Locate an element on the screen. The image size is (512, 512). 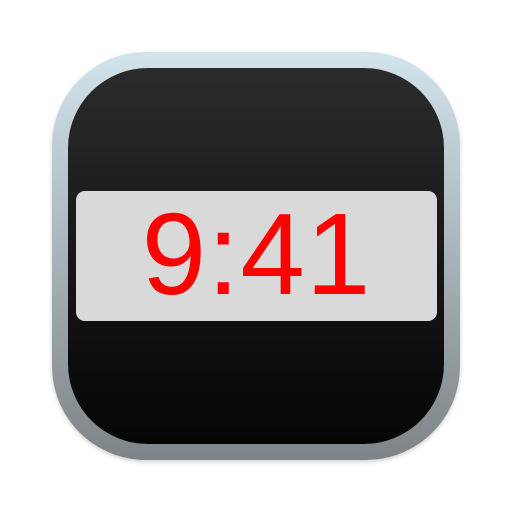
time-readout: 9:41 is located at coordinates (256, 254).